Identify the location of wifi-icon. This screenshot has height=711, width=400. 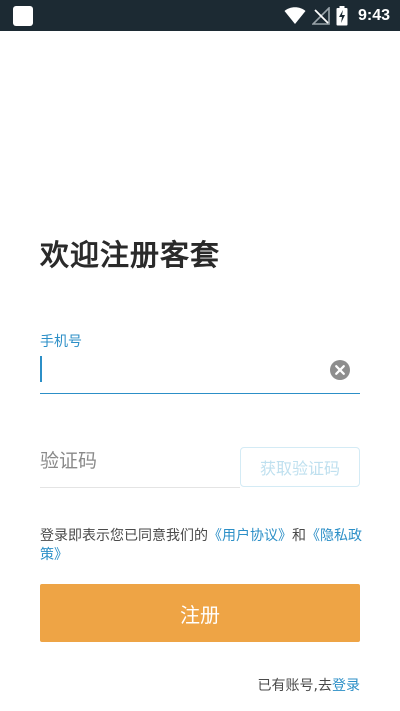
(295, 15).